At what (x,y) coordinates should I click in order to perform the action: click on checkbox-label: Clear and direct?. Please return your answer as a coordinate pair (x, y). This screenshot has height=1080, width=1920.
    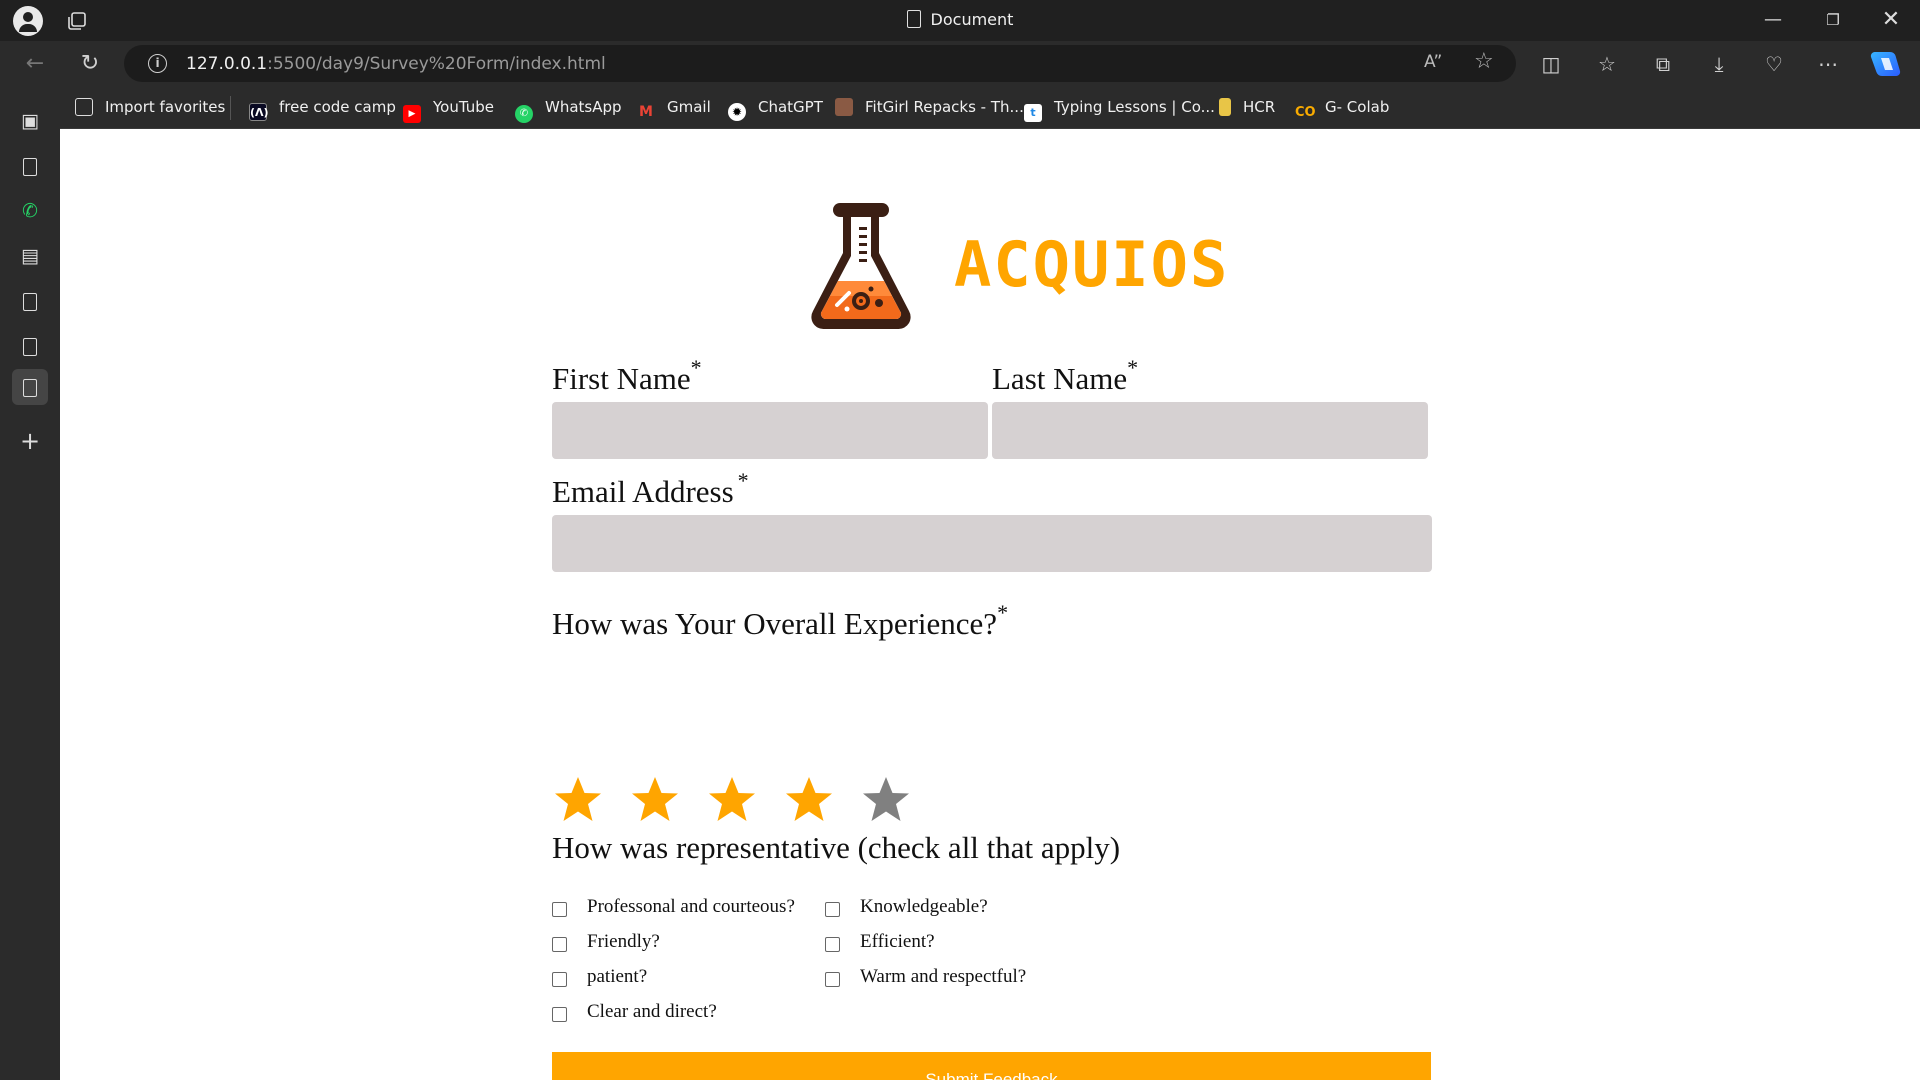
    Looking at the image, I should click on (652, 1012).